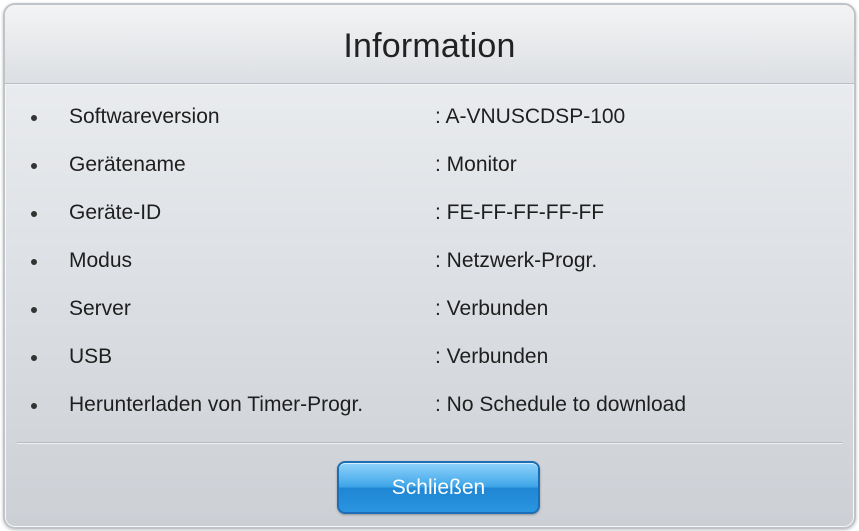 This screenshot has height=531, width=859. Describe the element at coordinates (429, 121) in the screenshot. I see `info-row-software-version: Softwareversion : A-VNUSCDSP-100` at that location.